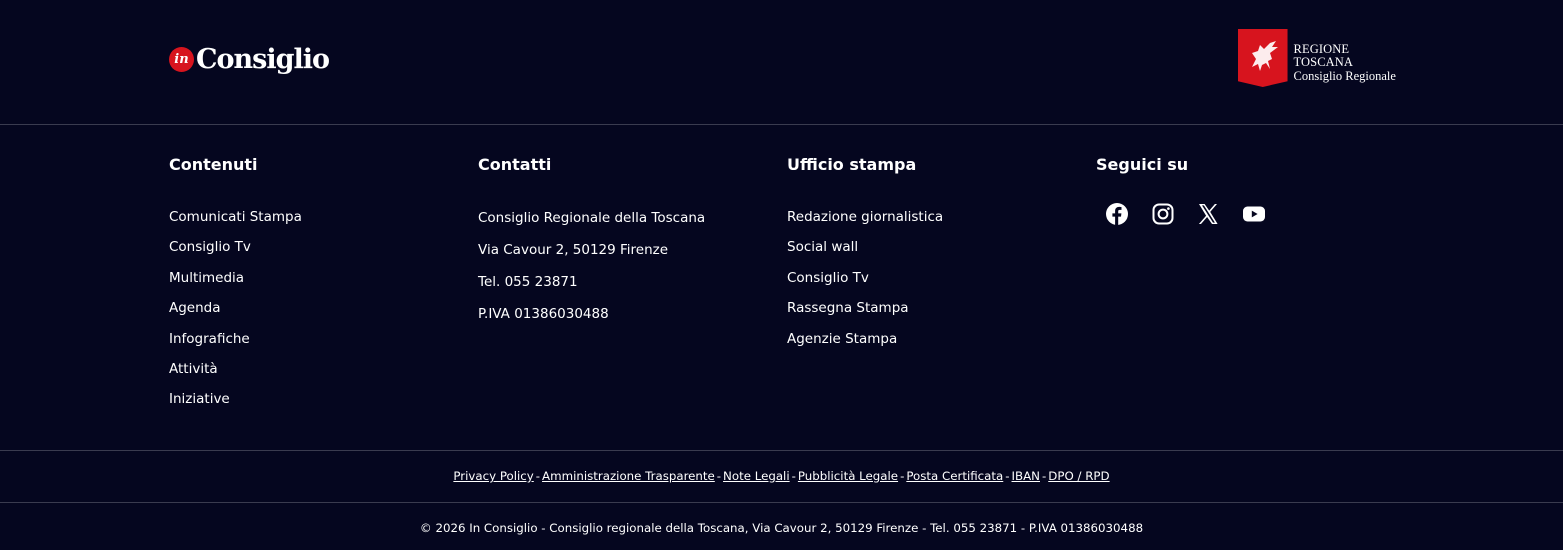  I want to click on link-multimedia: Multimedia, so click(206, 278).